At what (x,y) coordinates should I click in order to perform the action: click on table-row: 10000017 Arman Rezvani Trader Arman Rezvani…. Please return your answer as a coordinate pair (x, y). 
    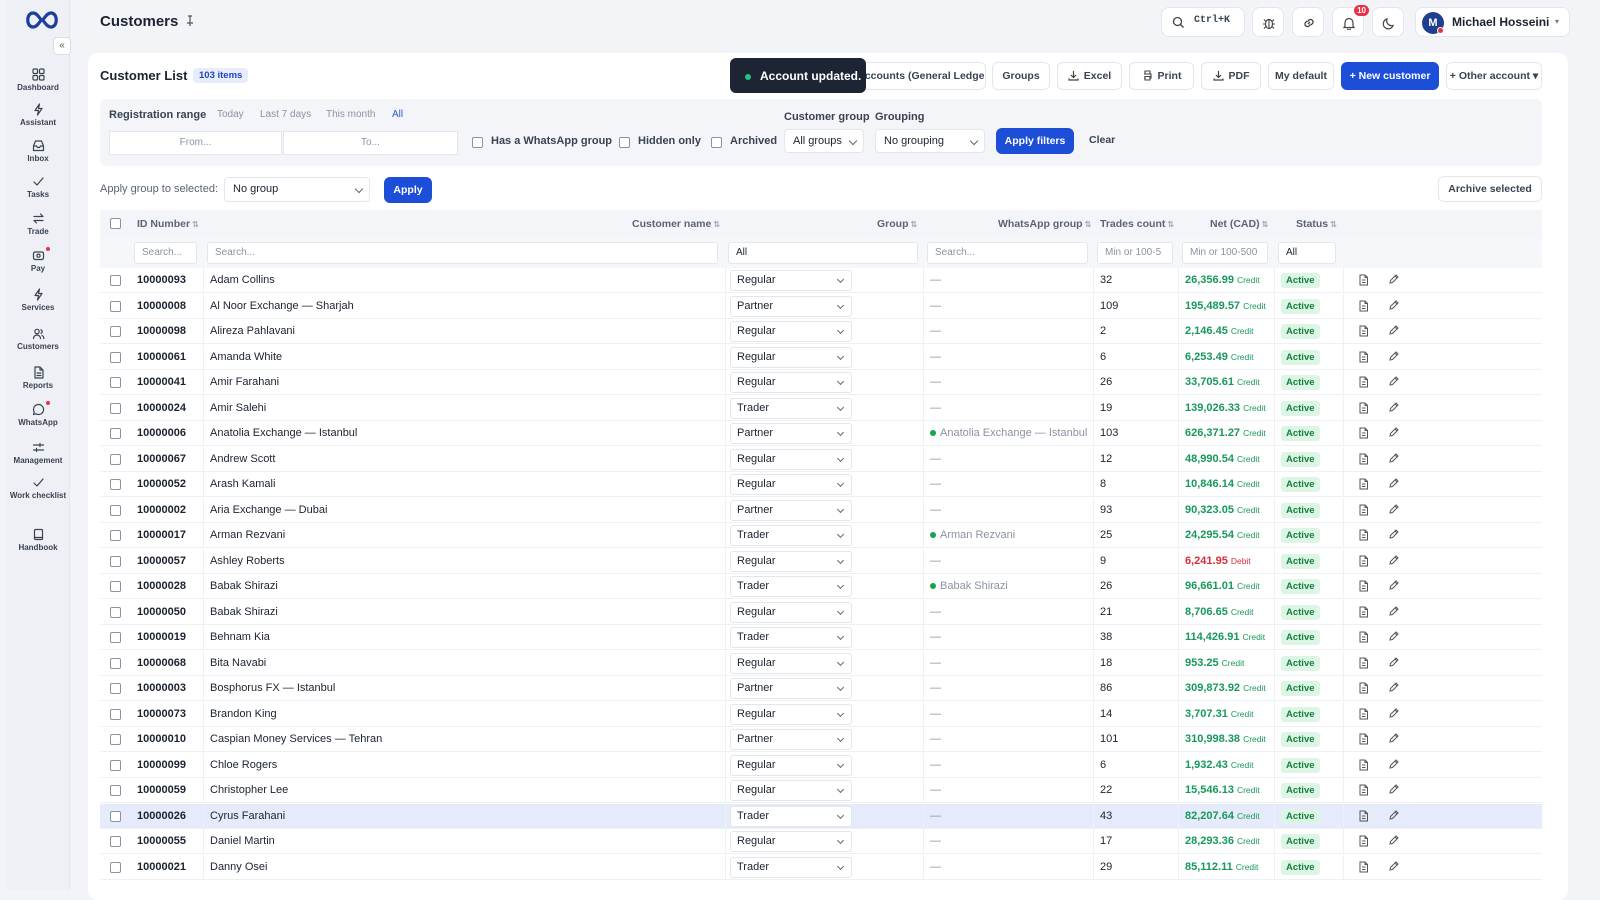
    Looking at the image, I should click on (821, 535).